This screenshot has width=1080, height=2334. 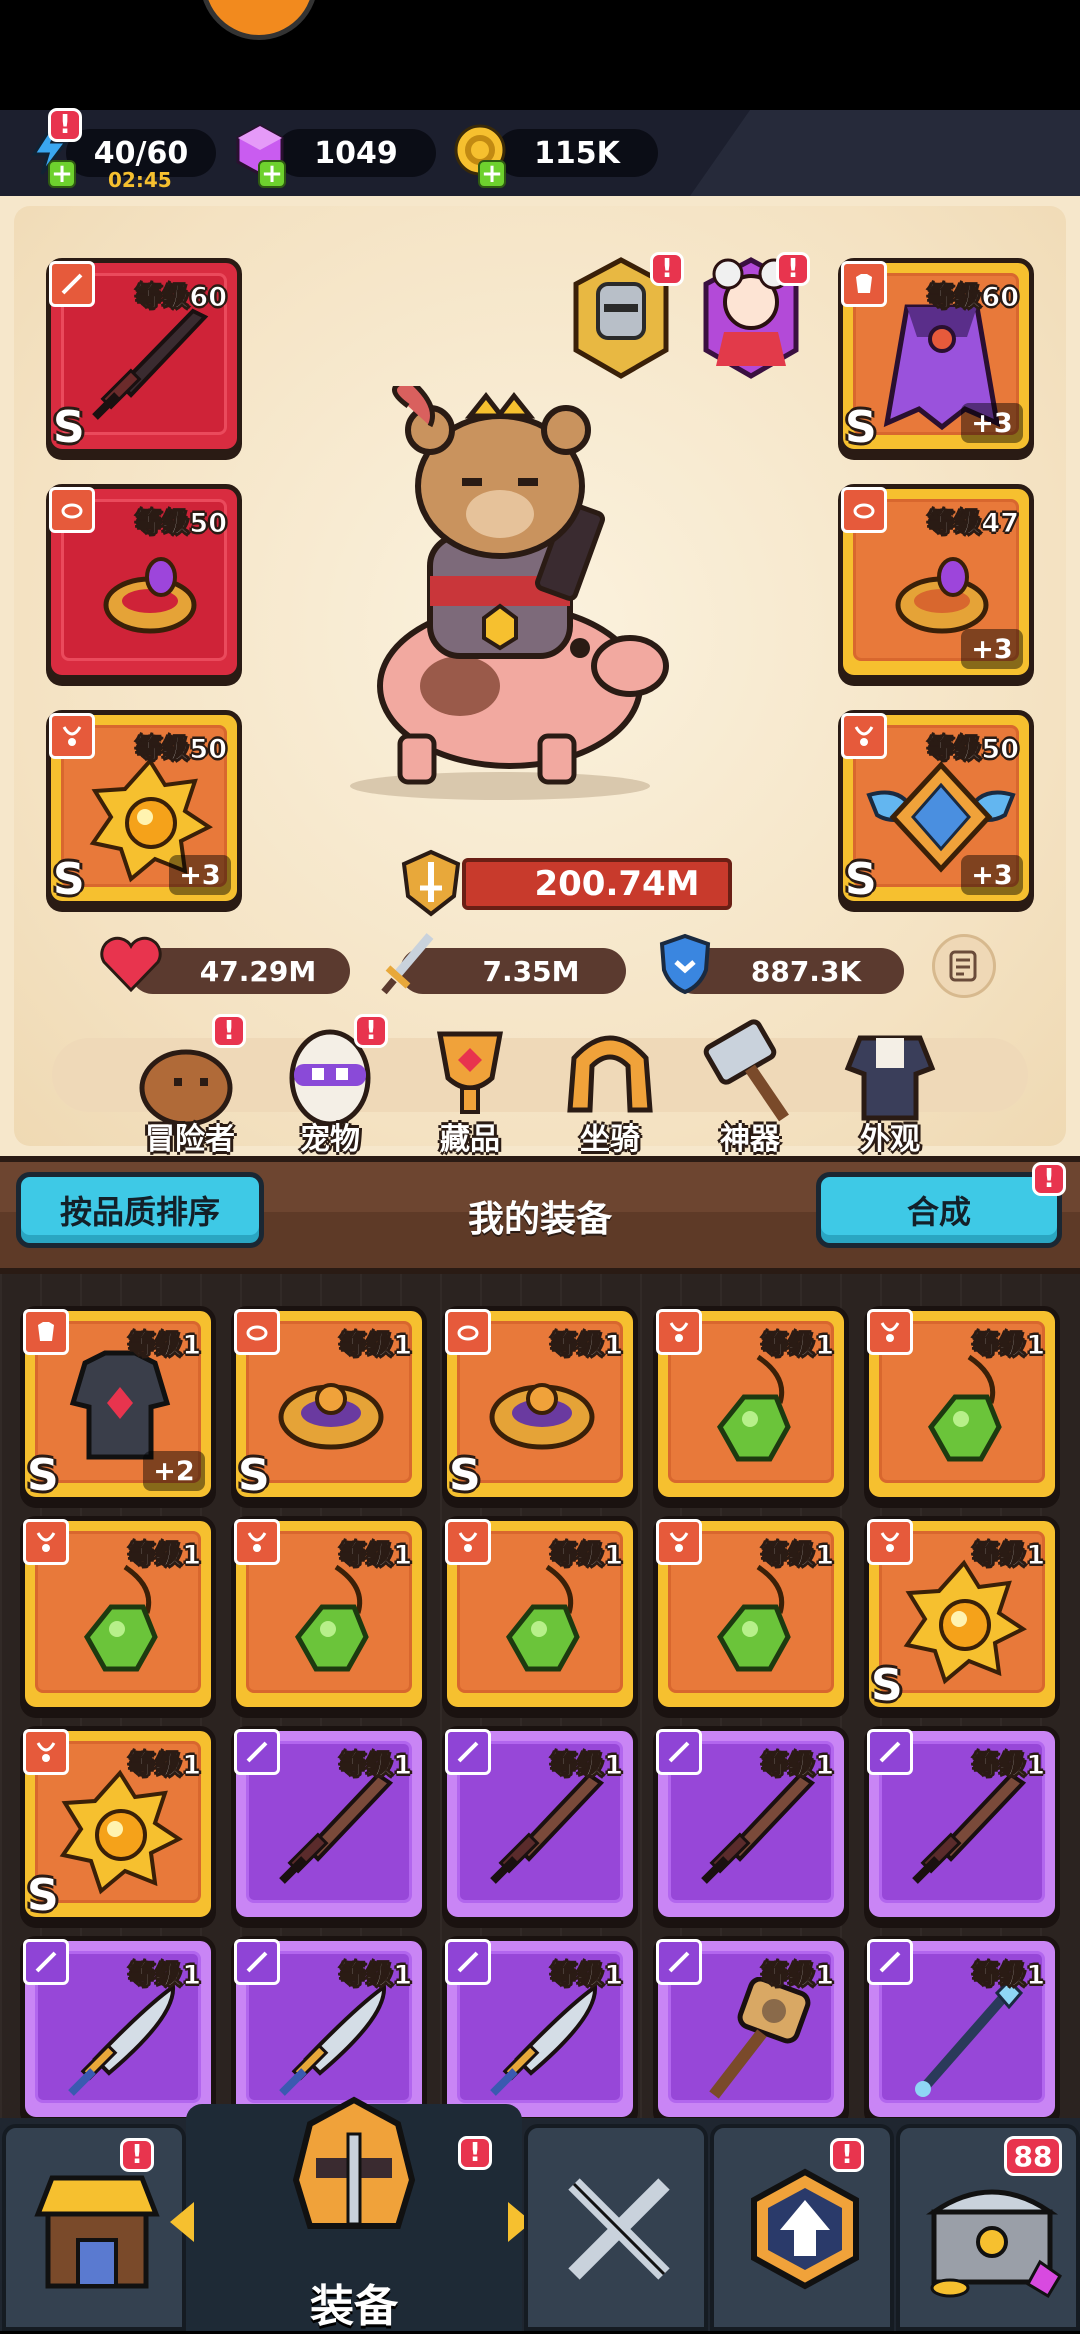 I want to click on knight-alert-badge: !, so click(x=667, y=269).